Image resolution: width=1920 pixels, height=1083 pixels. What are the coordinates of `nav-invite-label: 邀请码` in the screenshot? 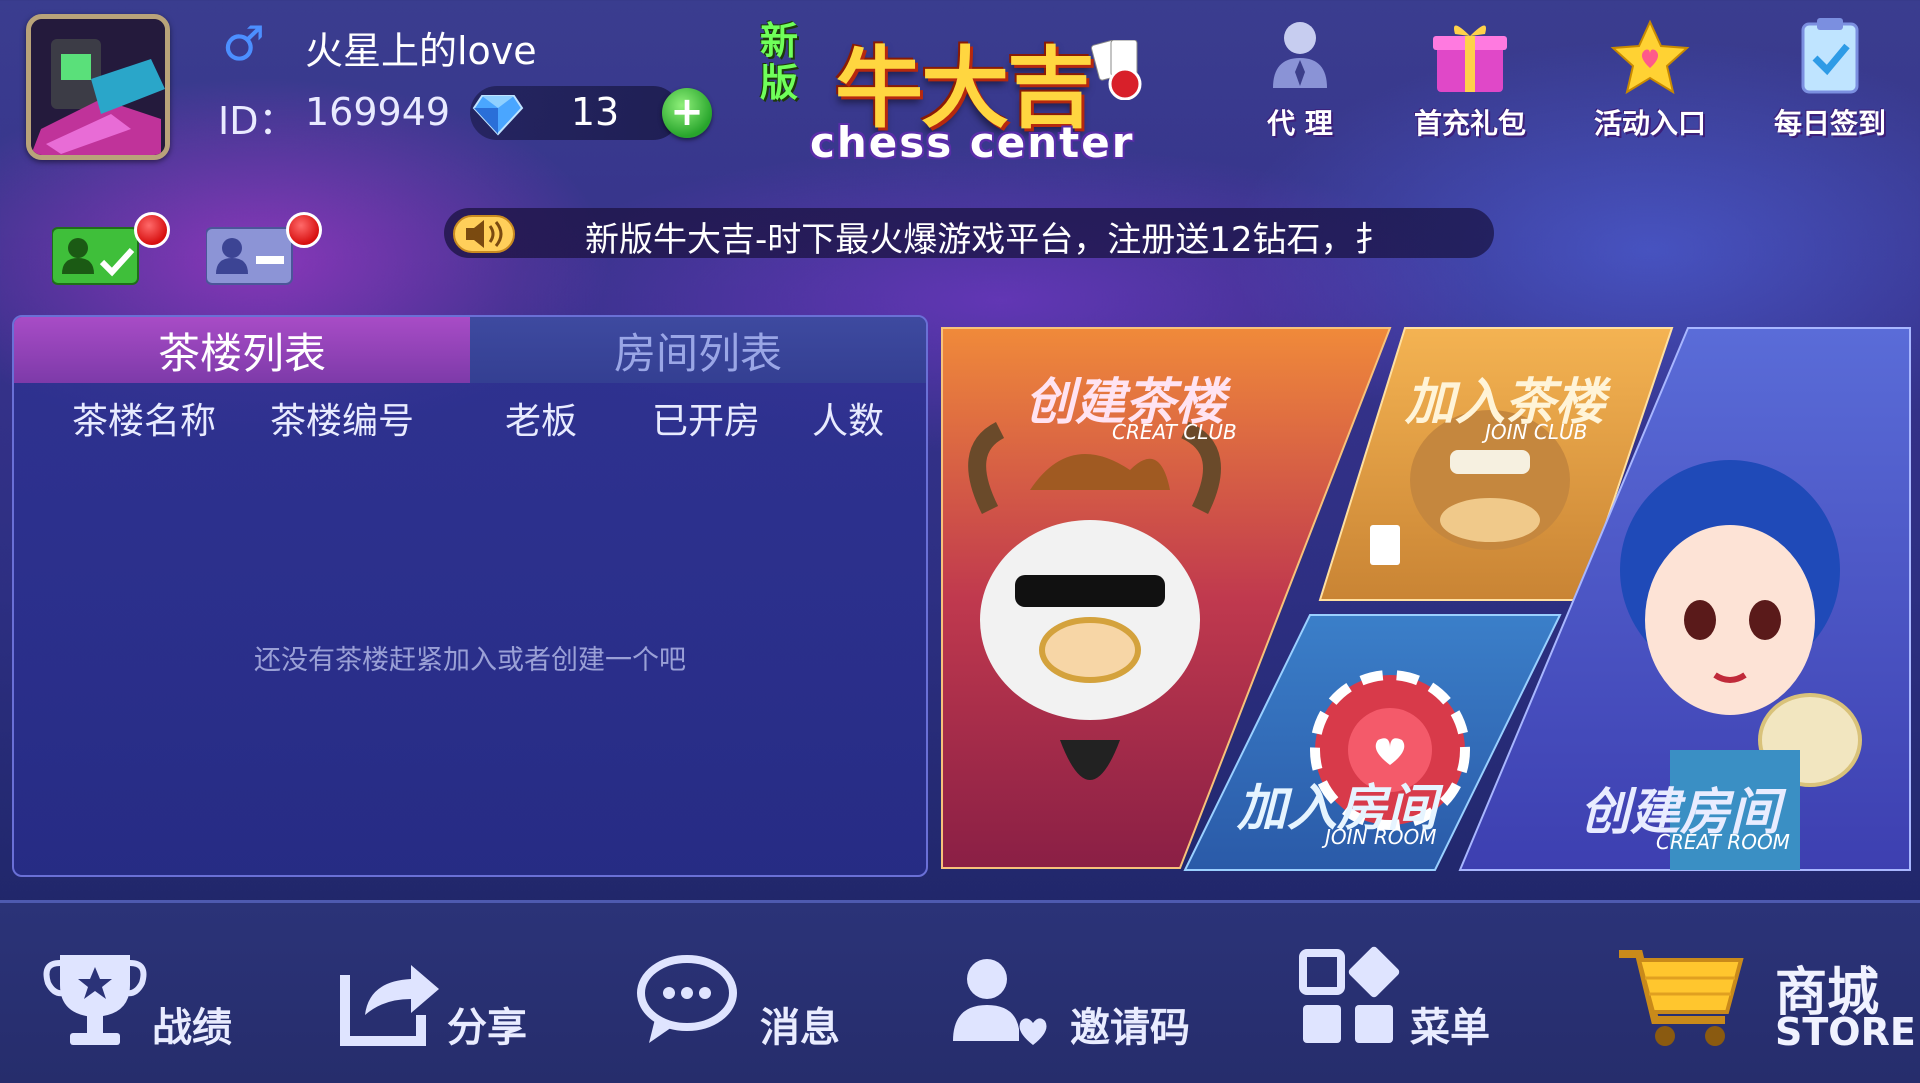 It's located at (1130, 1028).